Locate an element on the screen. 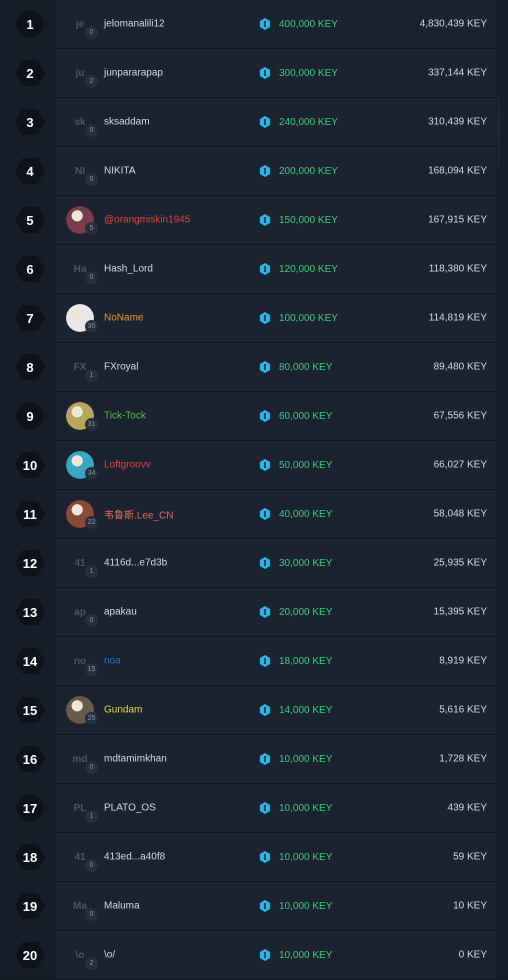  rank-cell: 9 is located at coordinates (27, 416).